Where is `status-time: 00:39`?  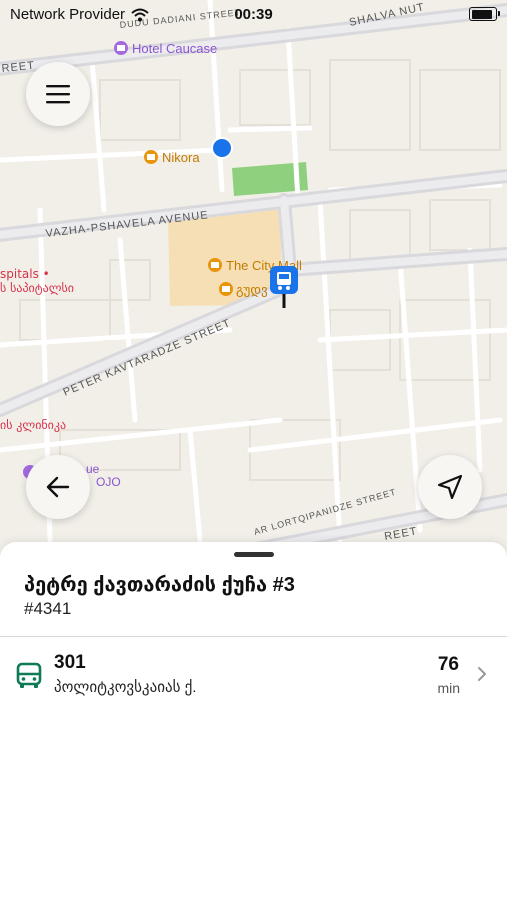
status-time: 00:39 is located at coordinates (253, 14).